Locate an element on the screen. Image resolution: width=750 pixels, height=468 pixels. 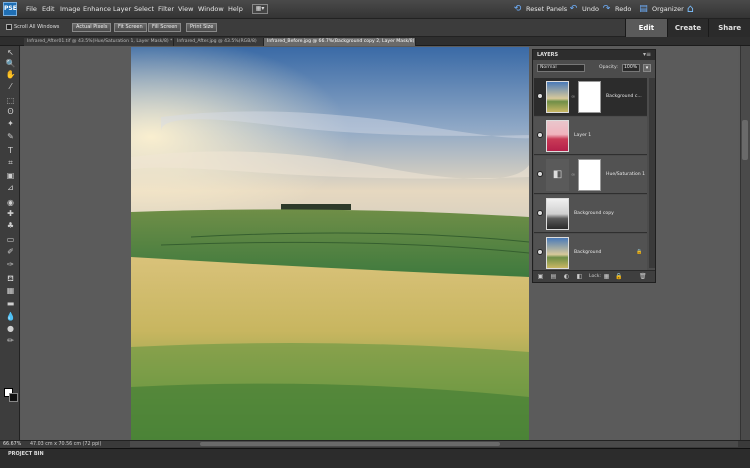
redo-button: ↷ Redo is located at coordinates (616, 9).